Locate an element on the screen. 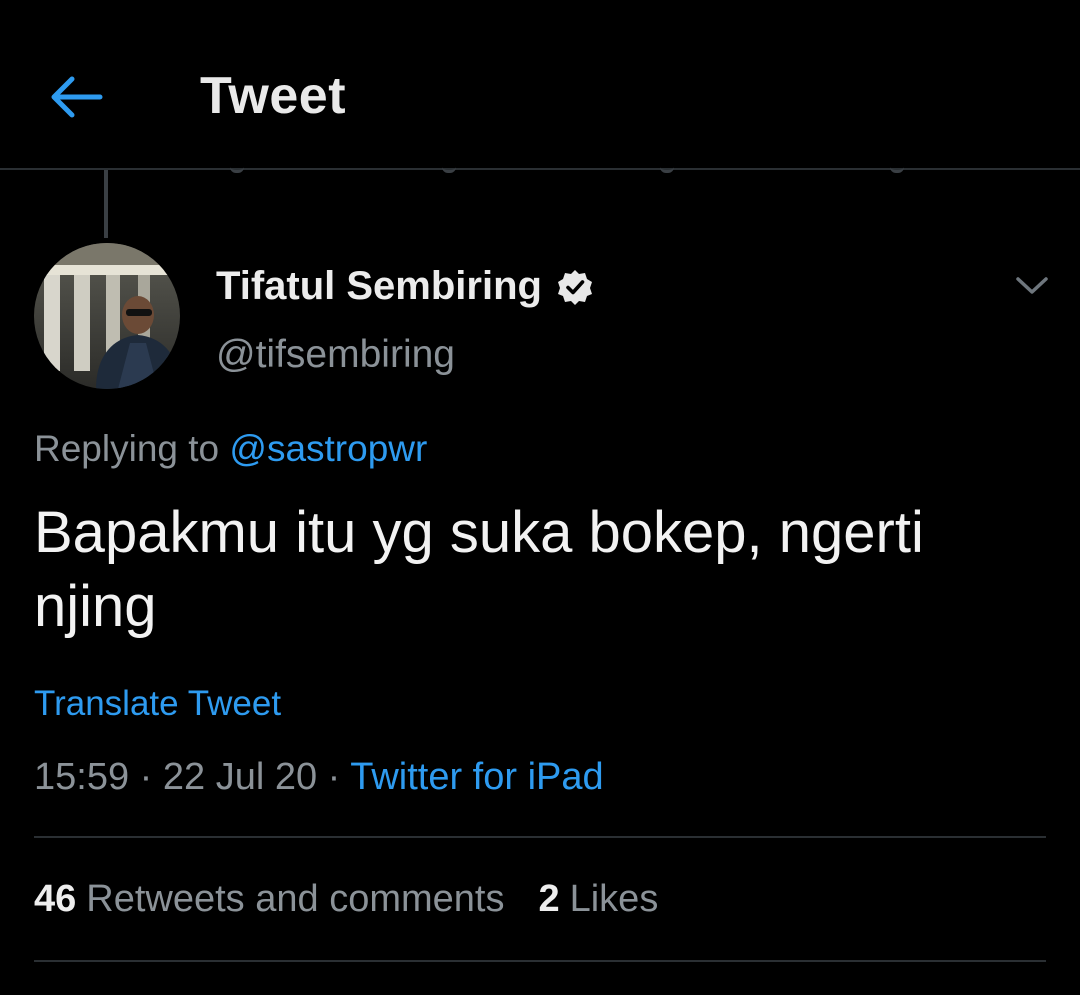 This screenshot has height=995, width=1080. replying-to-line: Replying to @sastropwr is located at coordinates (230, 449).